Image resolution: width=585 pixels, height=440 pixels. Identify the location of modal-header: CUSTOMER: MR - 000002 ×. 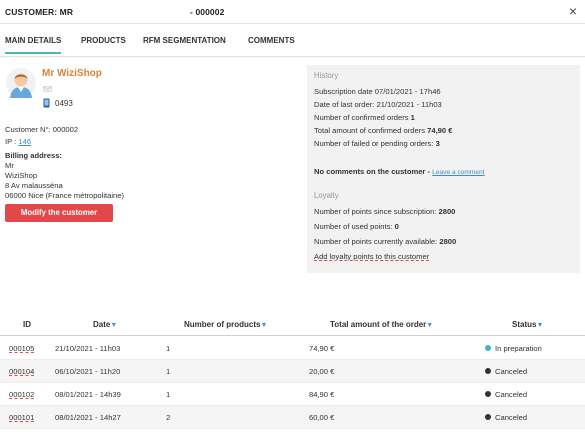
(292, 12).